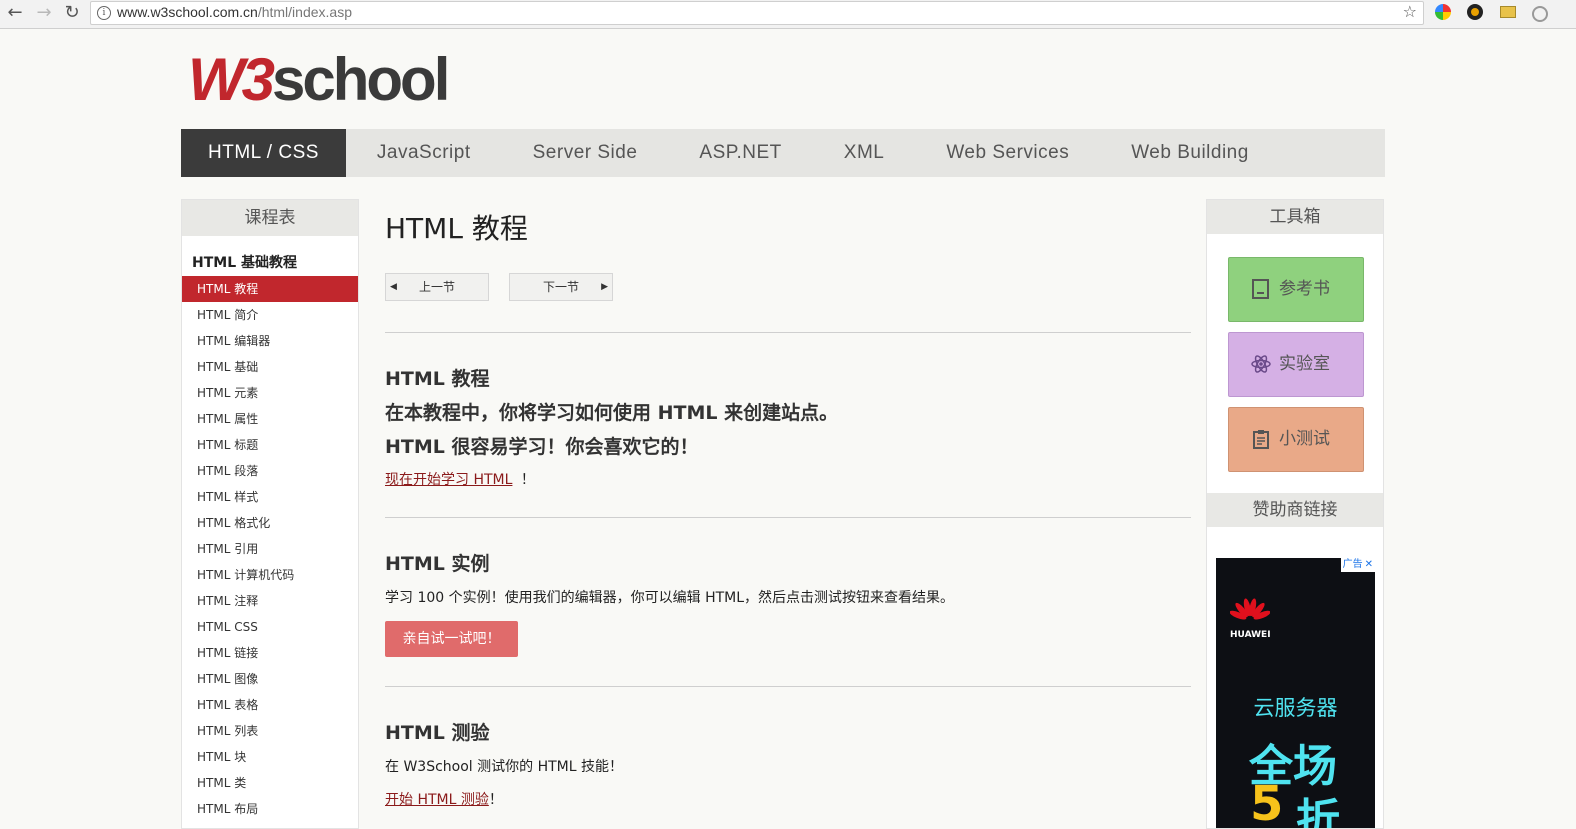  I want to click on lab-label: 实验室, so click(1304, 364).